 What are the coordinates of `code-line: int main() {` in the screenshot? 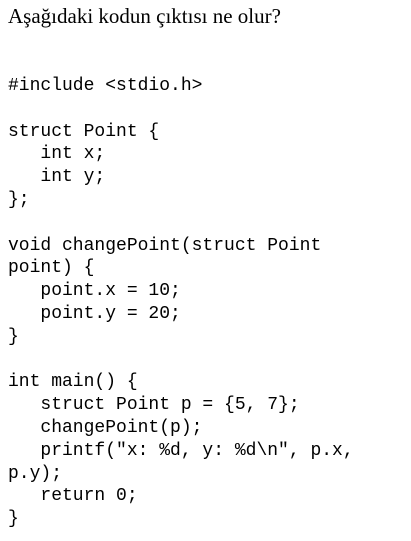 It's located at (73, 382).